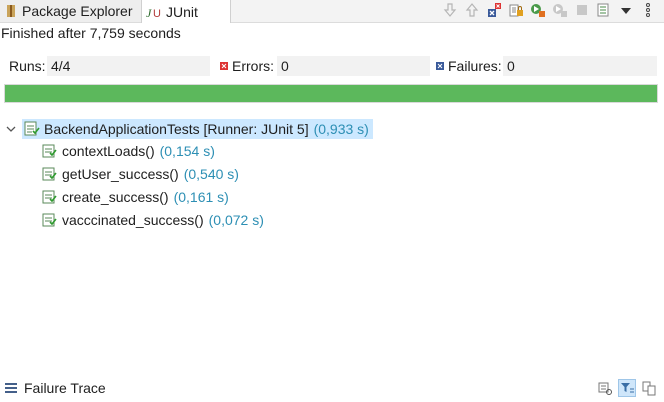 The image size is (664, 402). I want to click on collapse-chevron-icon, so click(11, 129).